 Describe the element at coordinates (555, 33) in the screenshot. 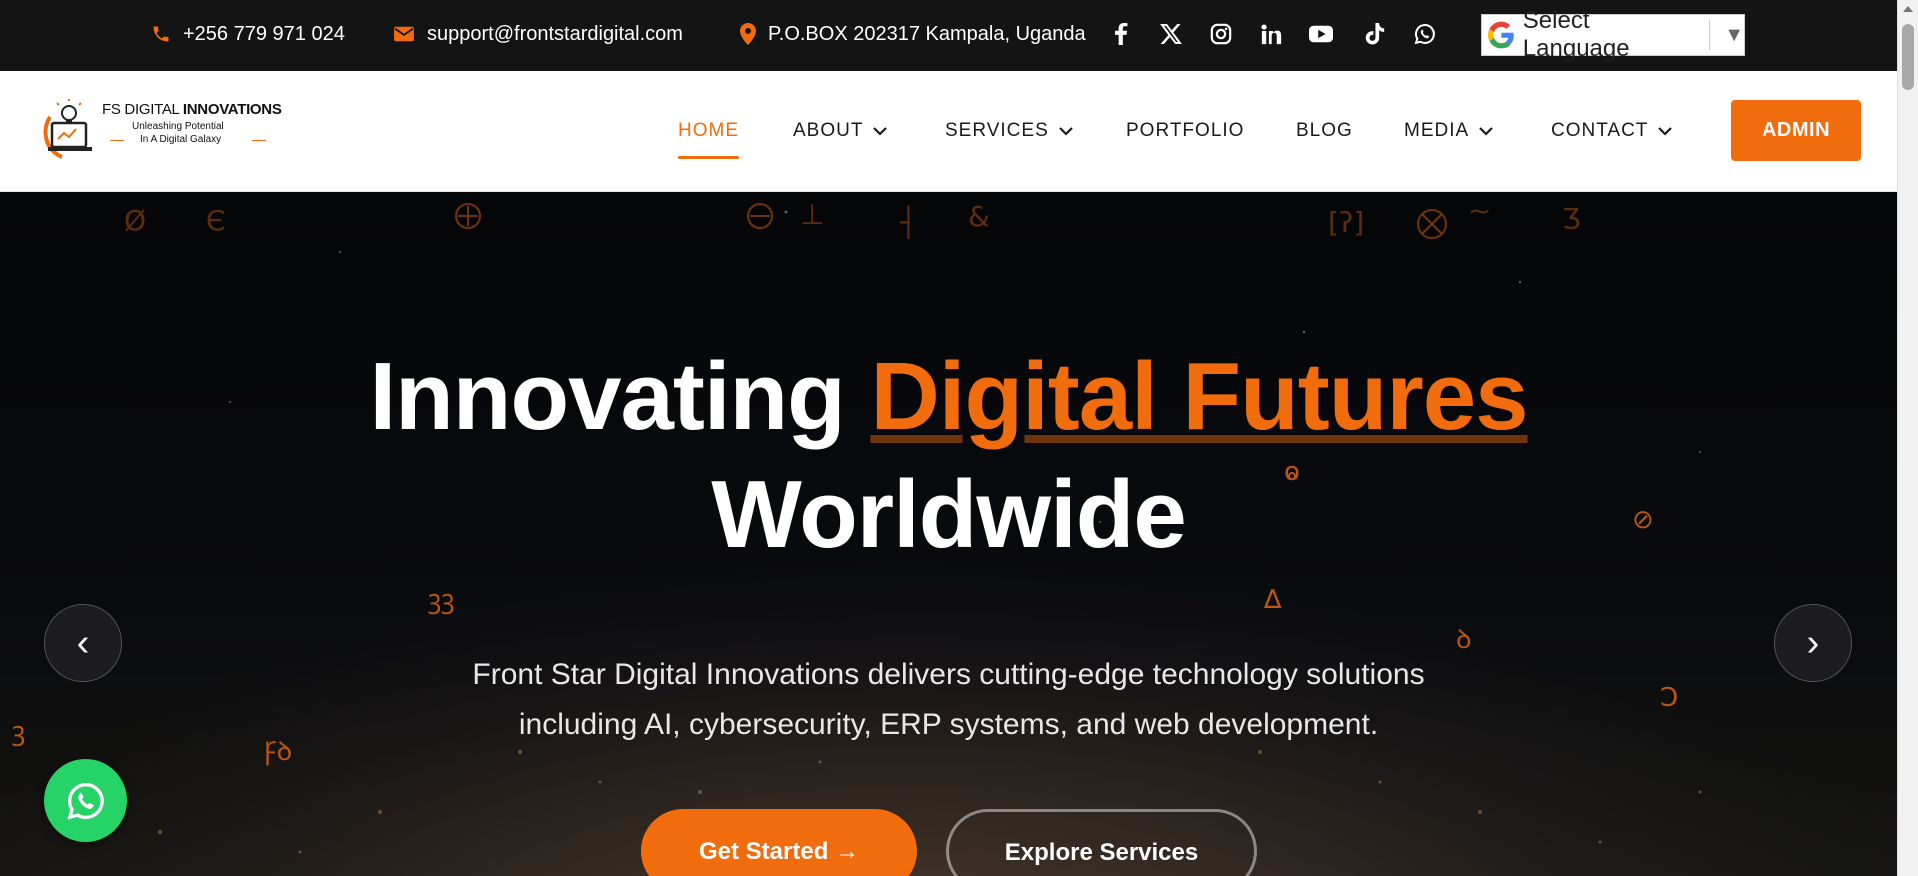

I see `email-address: support@frontstardigital.com` at that location.